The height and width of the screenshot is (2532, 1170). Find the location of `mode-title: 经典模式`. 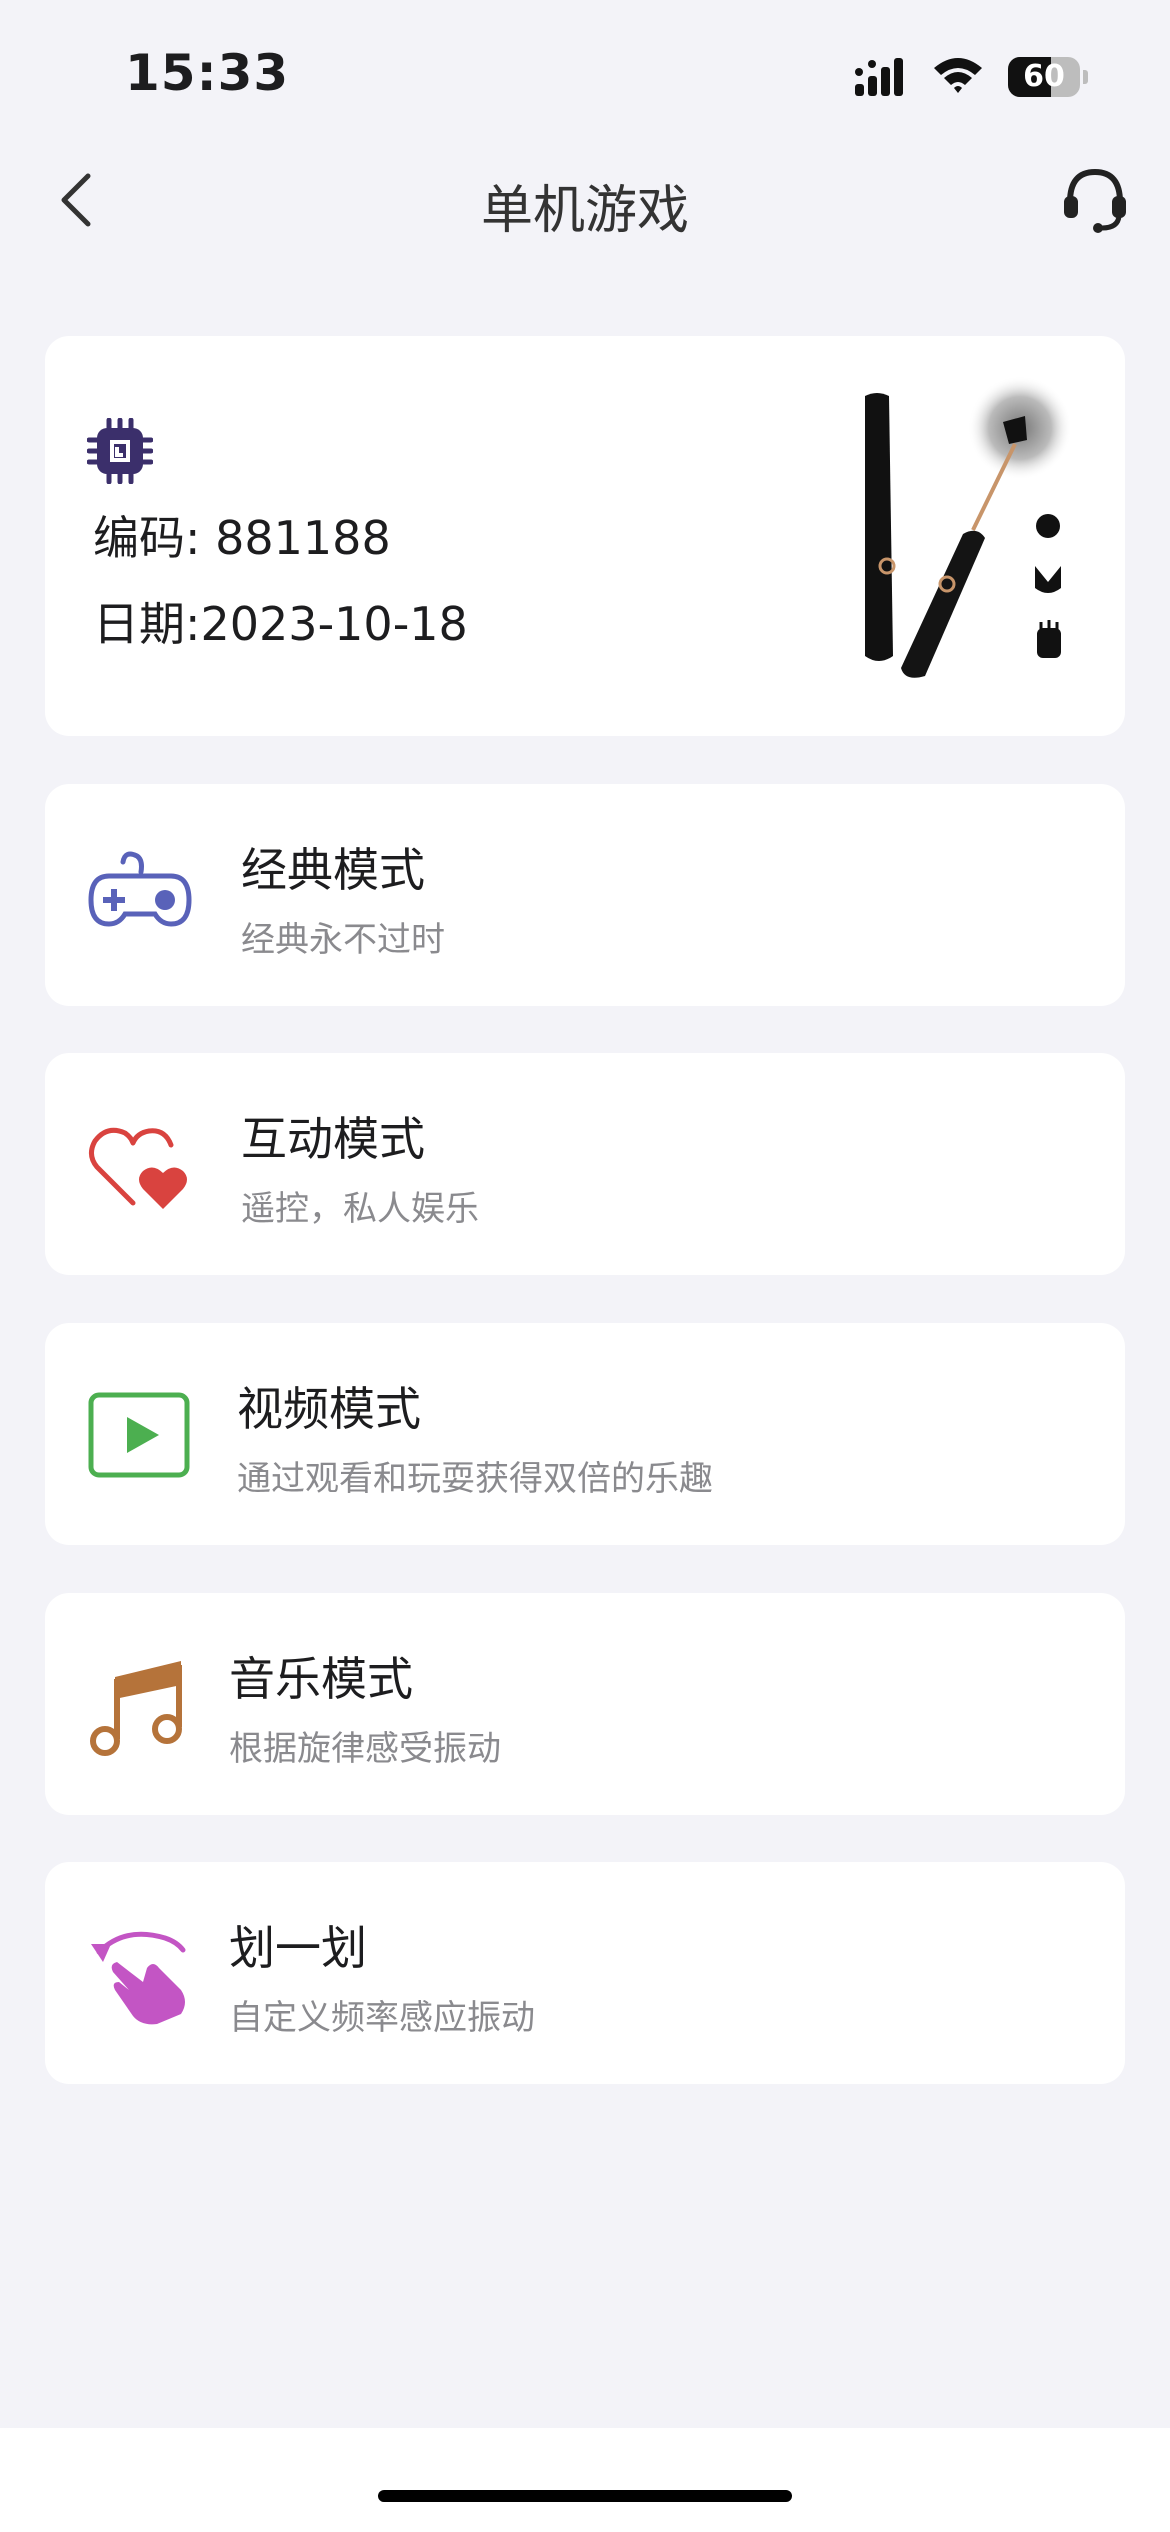

mode-title: 经典模式 is located at coordinates (333, 870).